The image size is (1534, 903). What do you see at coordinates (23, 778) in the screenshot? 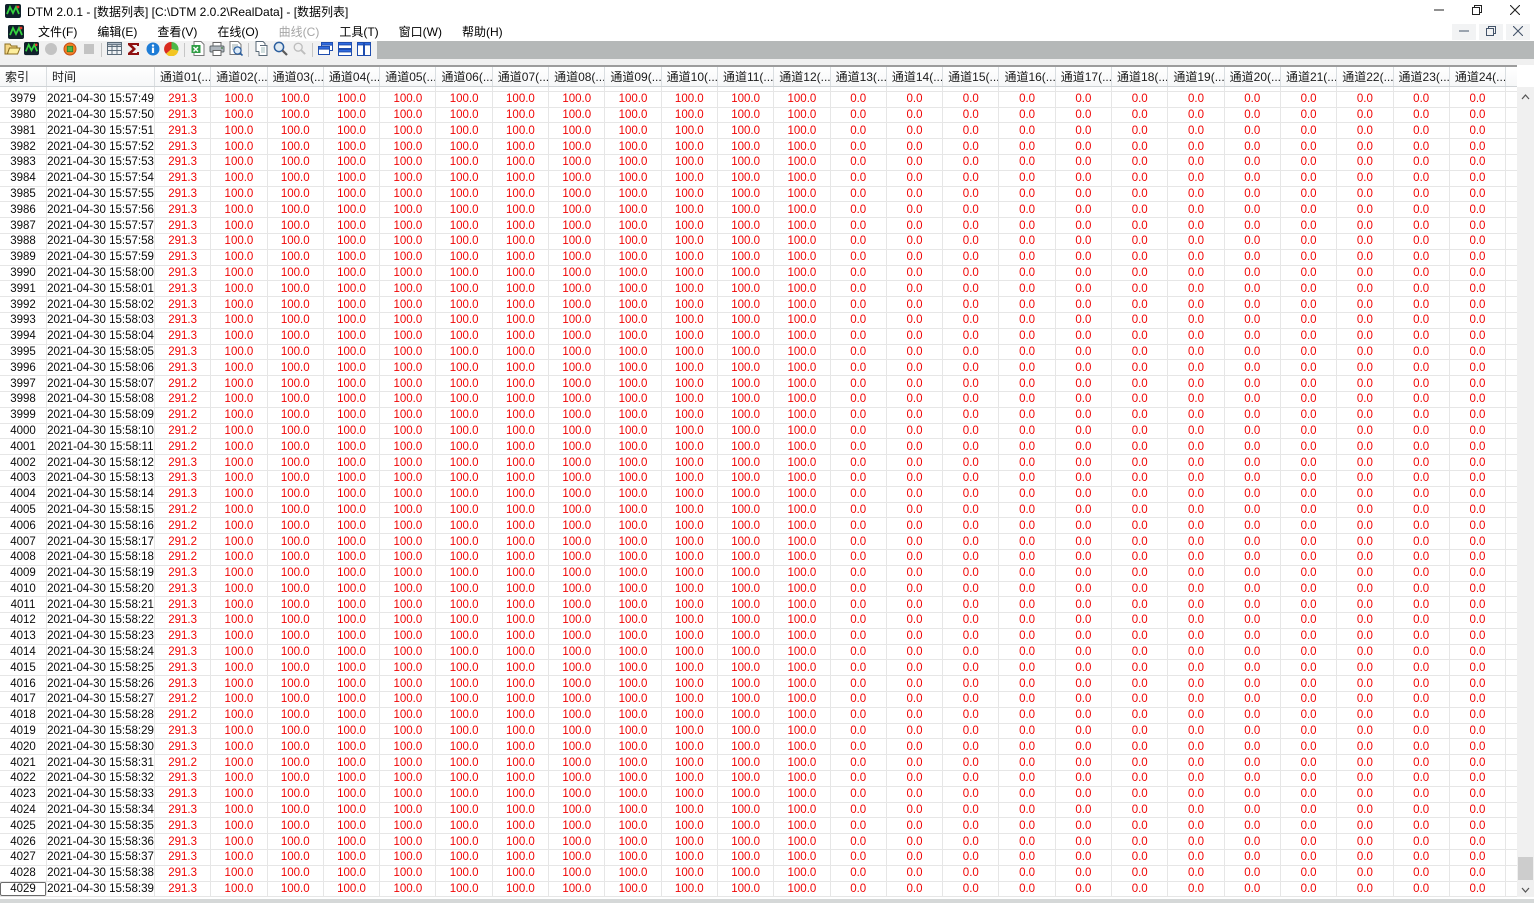
I see `cell-index: 4022` at bounding box center [23, 778].